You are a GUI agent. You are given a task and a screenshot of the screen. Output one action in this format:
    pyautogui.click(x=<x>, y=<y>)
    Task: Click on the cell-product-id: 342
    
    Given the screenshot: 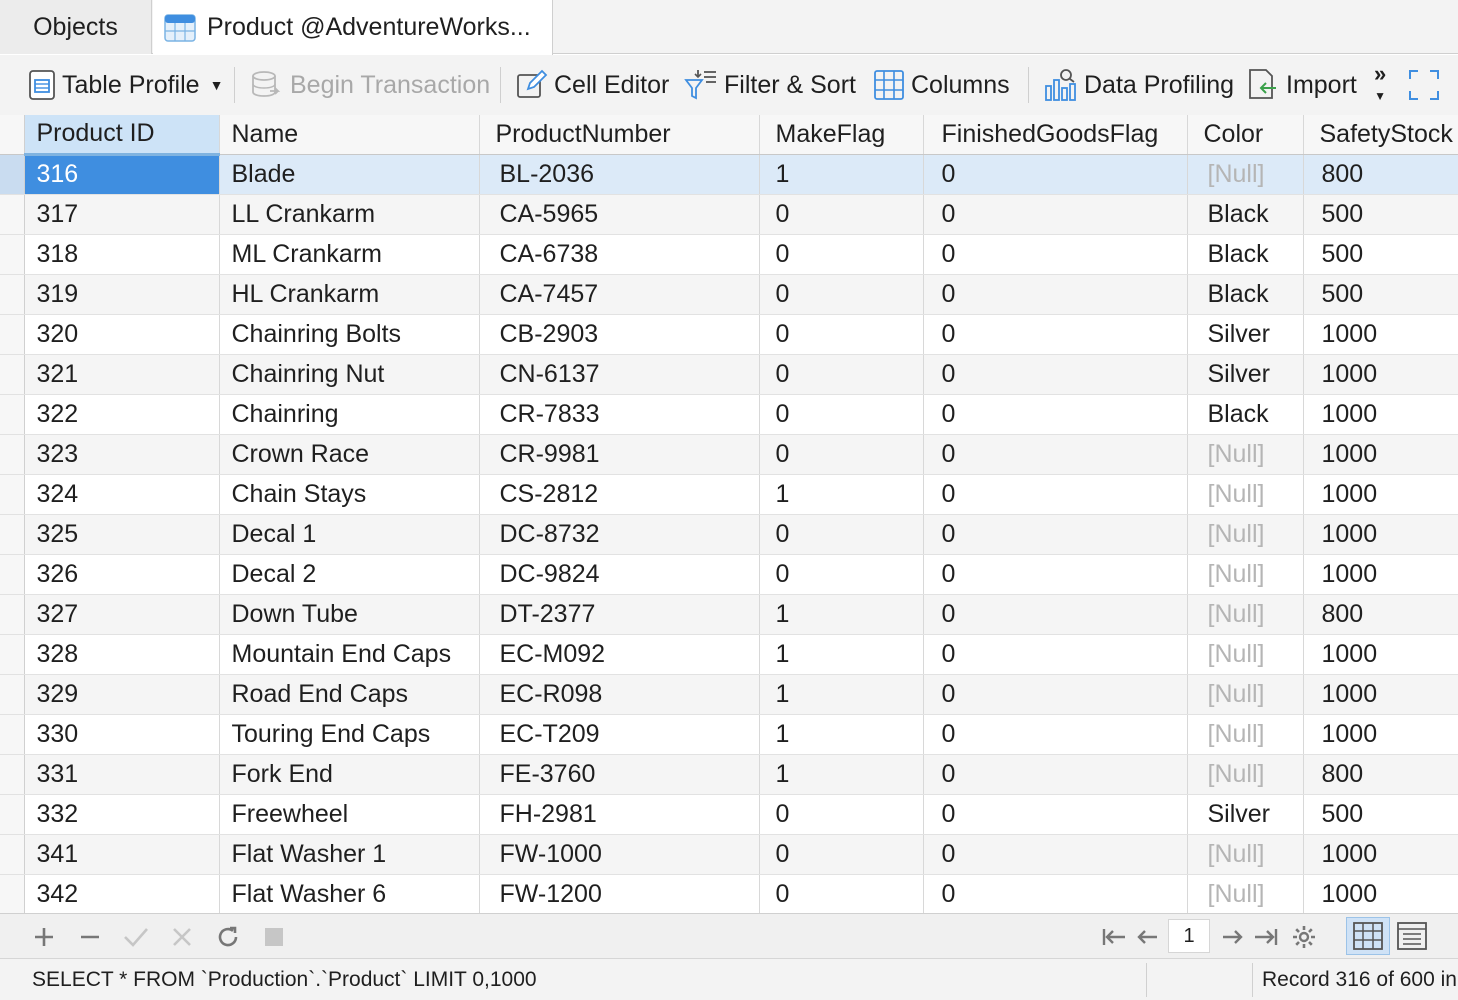 What is the action you would take?
    pyautogui.click(x=122, y=893)
    